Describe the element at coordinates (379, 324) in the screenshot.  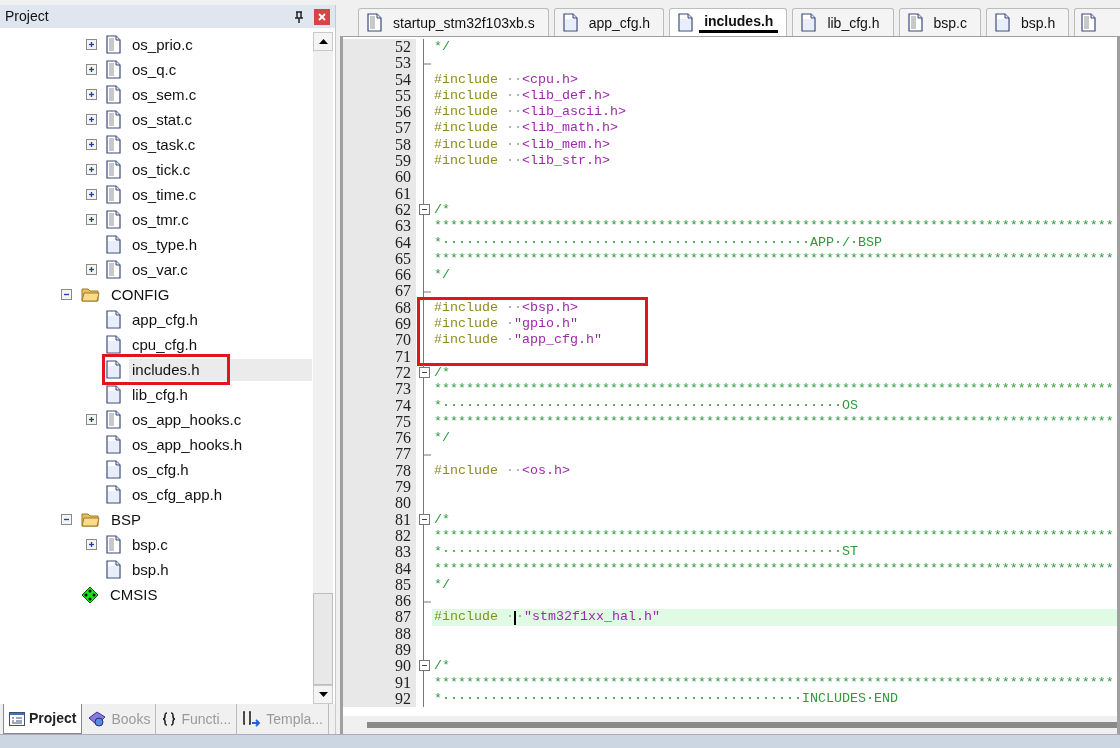
I see `line-number: 69` at that location.